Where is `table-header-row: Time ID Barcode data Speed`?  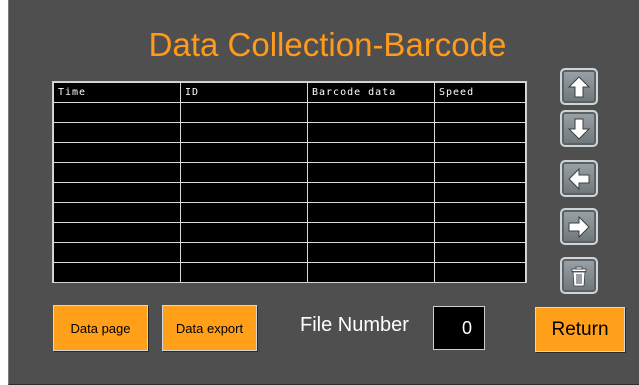
table-header-row: Time ID Barcode data Speed is located at coordinates (289, 92).